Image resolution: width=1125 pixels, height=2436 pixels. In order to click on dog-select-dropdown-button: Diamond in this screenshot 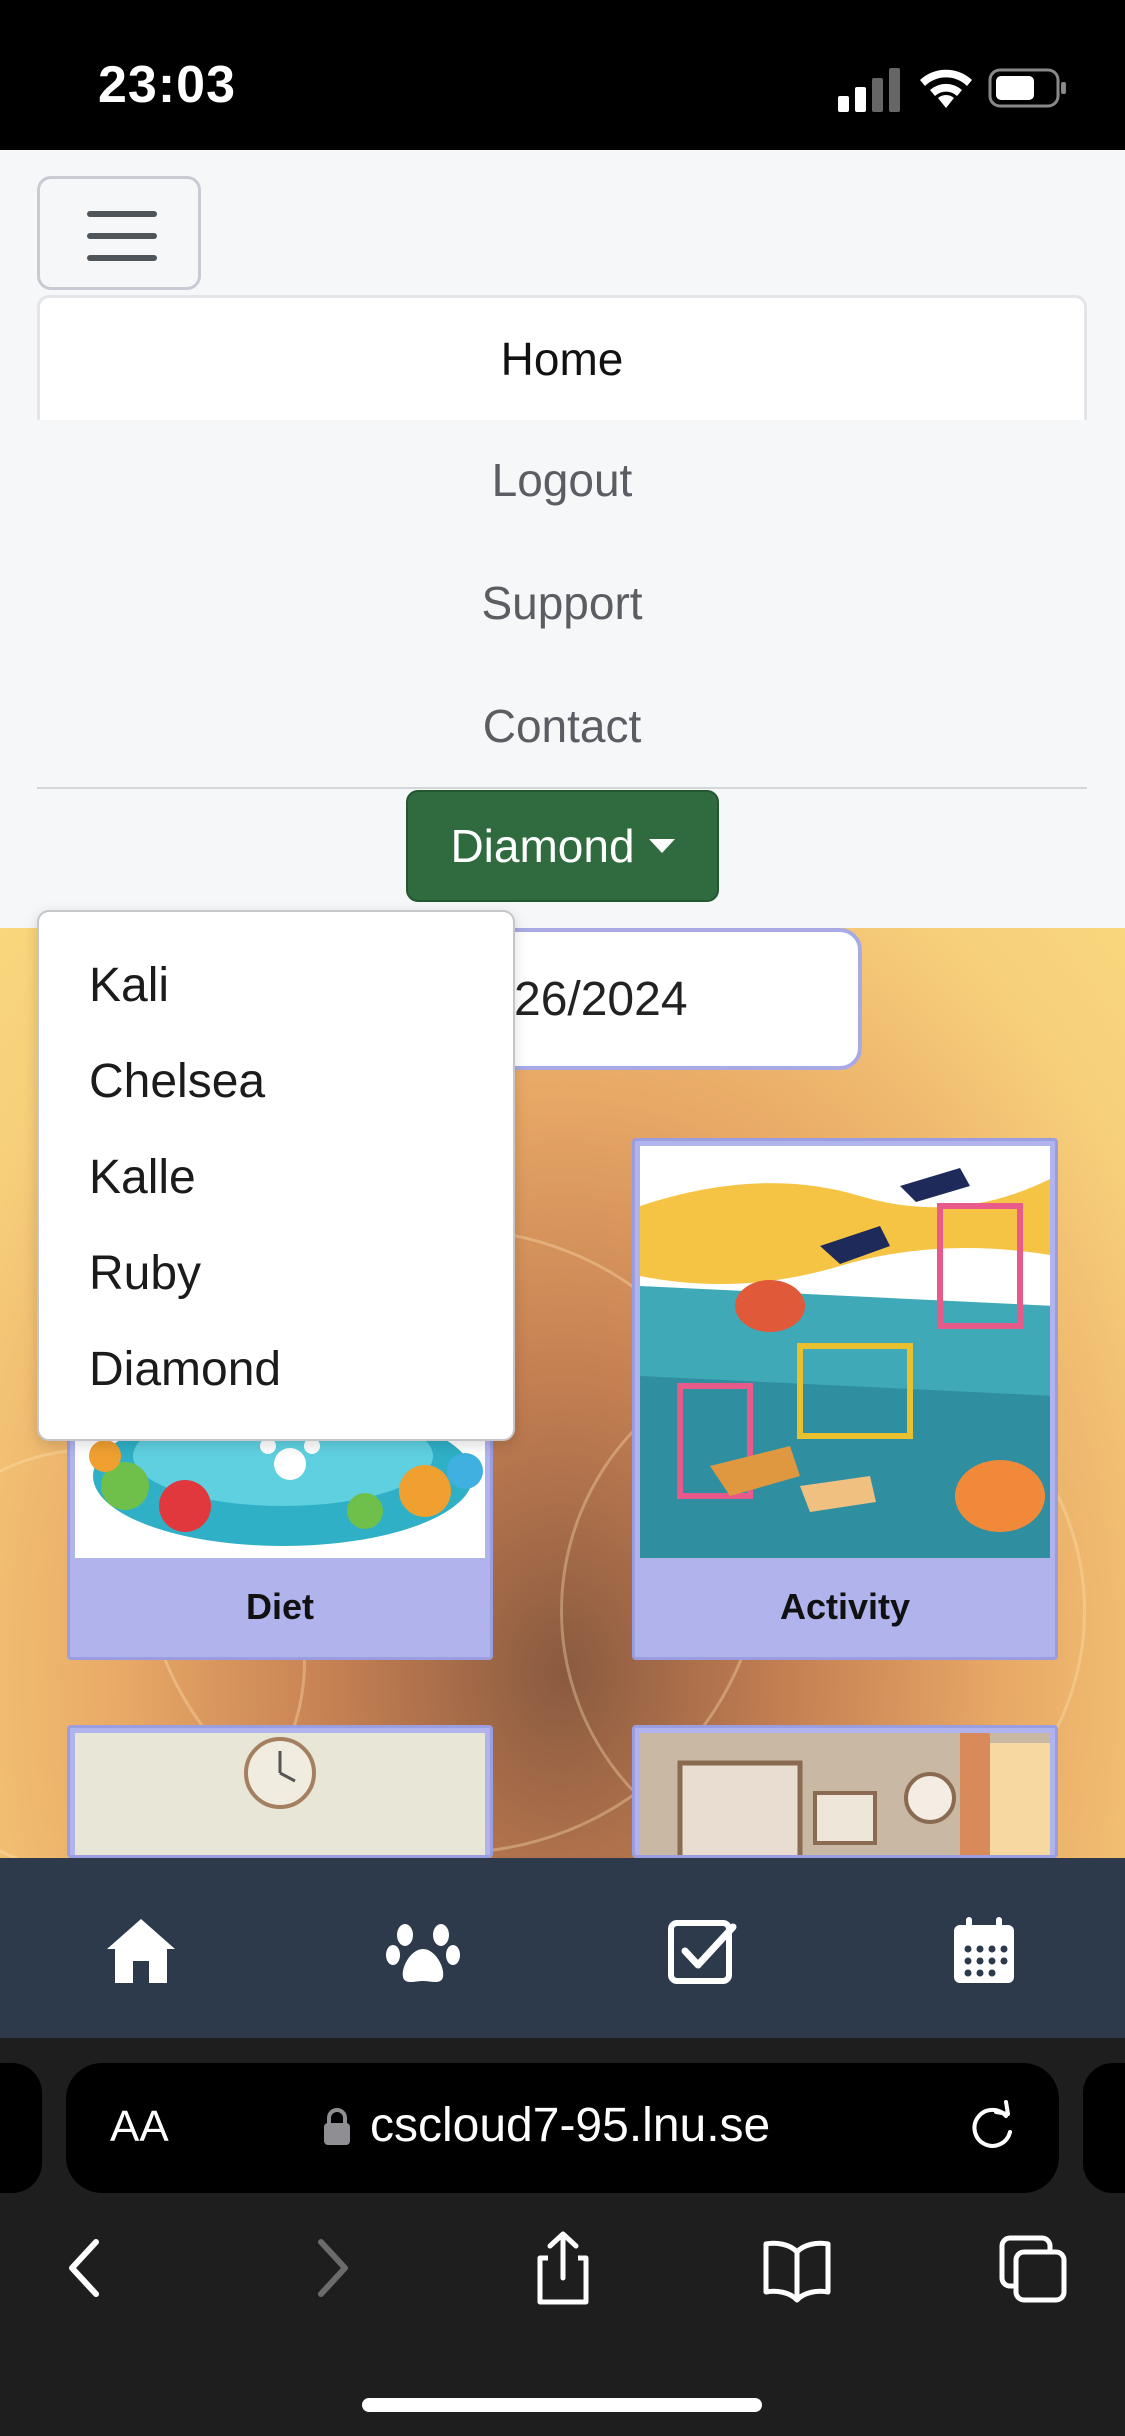, I will do `click(562, 846)`.